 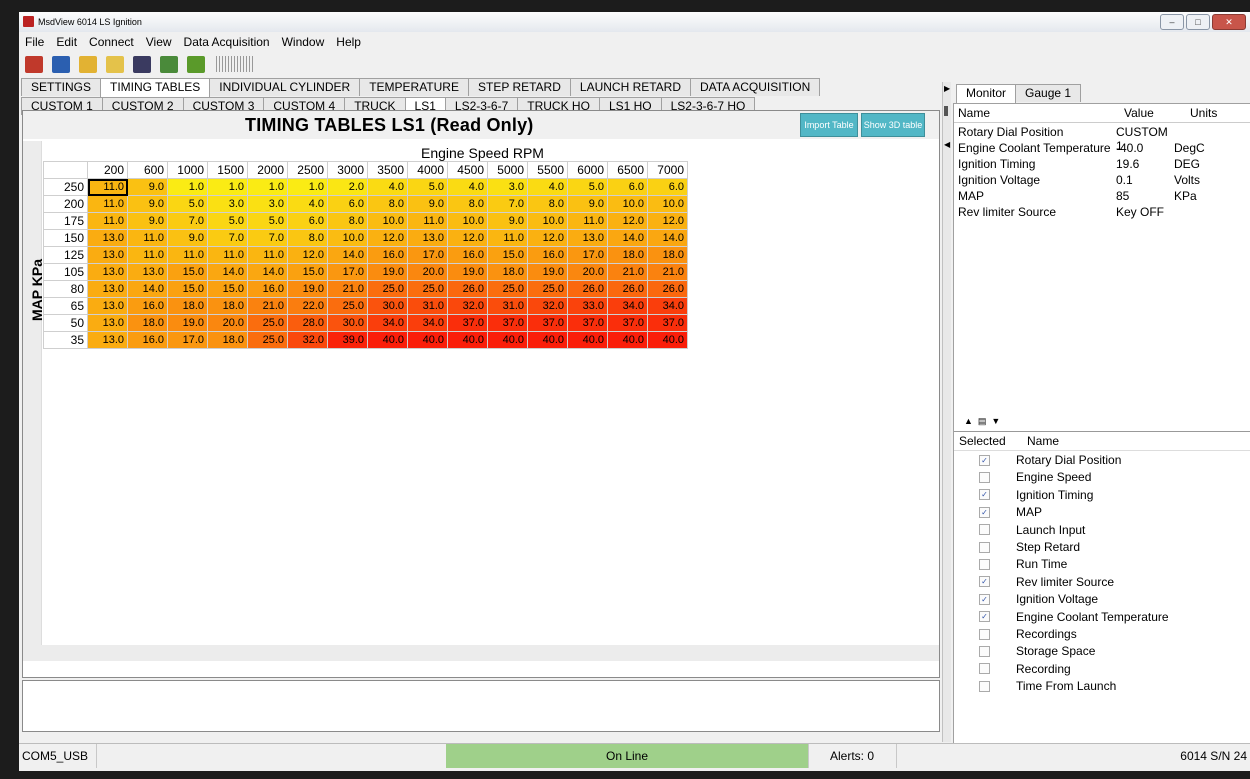 I want to click on table-scroll-area, so click(x=481, y=653).